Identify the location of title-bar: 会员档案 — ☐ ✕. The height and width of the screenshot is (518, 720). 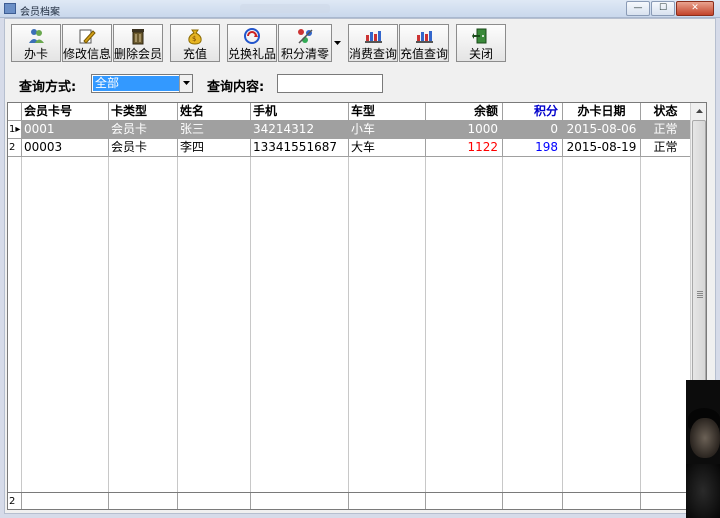
(360, 9).